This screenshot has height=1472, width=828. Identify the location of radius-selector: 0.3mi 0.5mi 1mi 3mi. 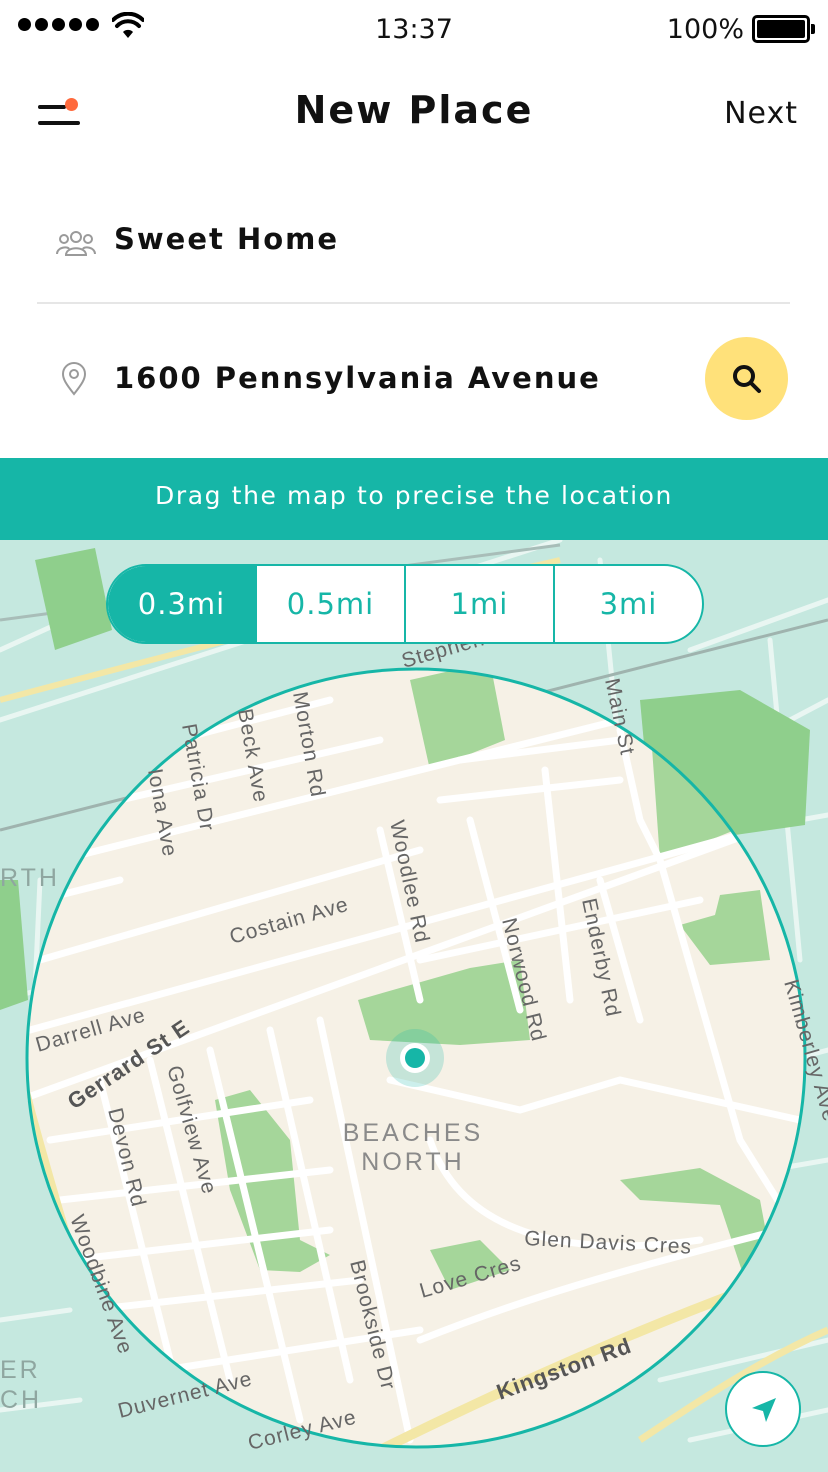
(405, 604).